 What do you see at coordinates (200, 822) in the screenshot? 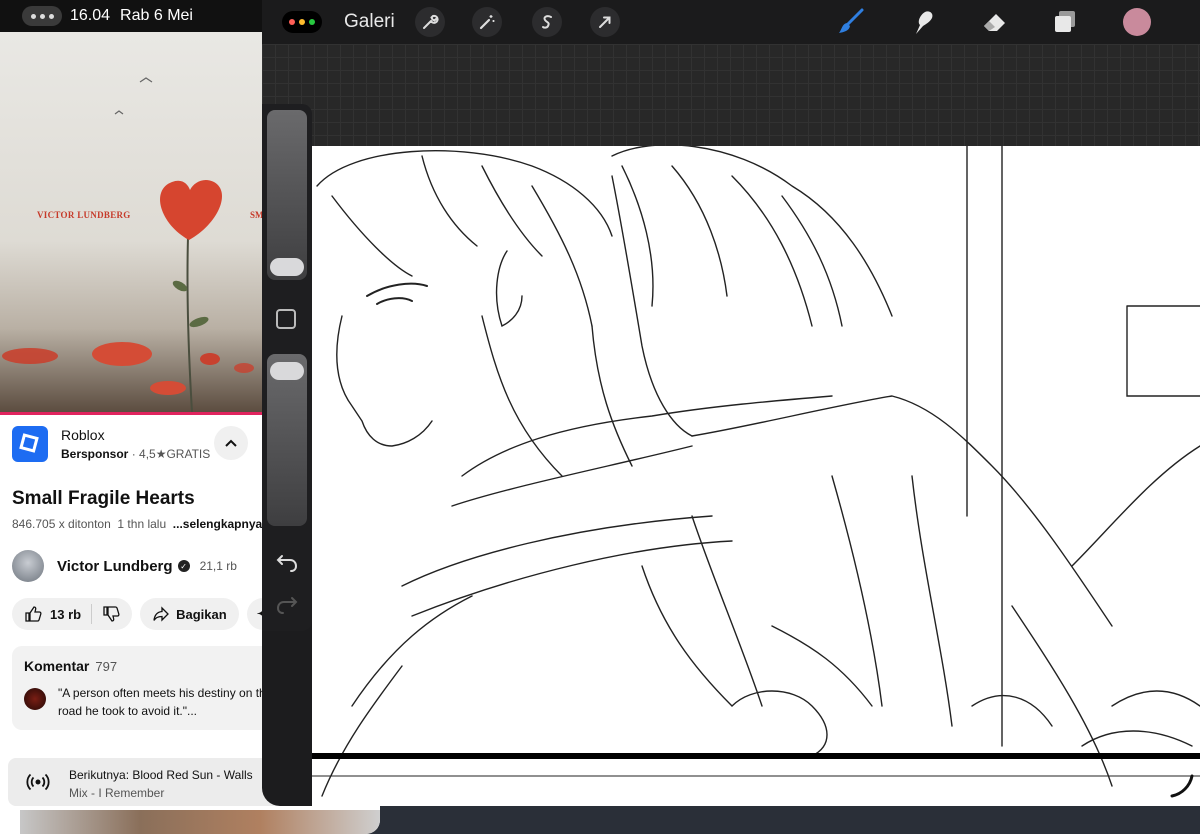
I see `thumbnail-strip` at bounding box center [200, 822].